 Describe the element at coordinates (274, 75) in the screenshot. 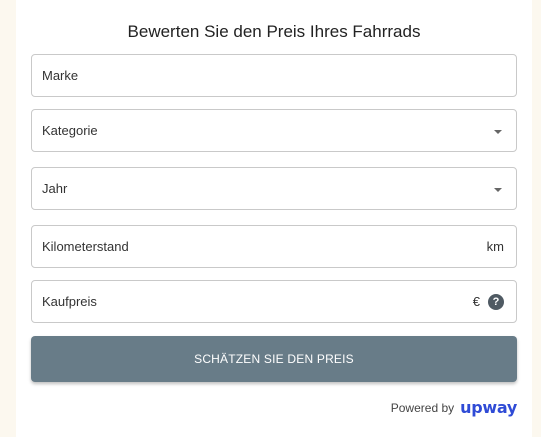

I see `brand-field: Marke` at that location.